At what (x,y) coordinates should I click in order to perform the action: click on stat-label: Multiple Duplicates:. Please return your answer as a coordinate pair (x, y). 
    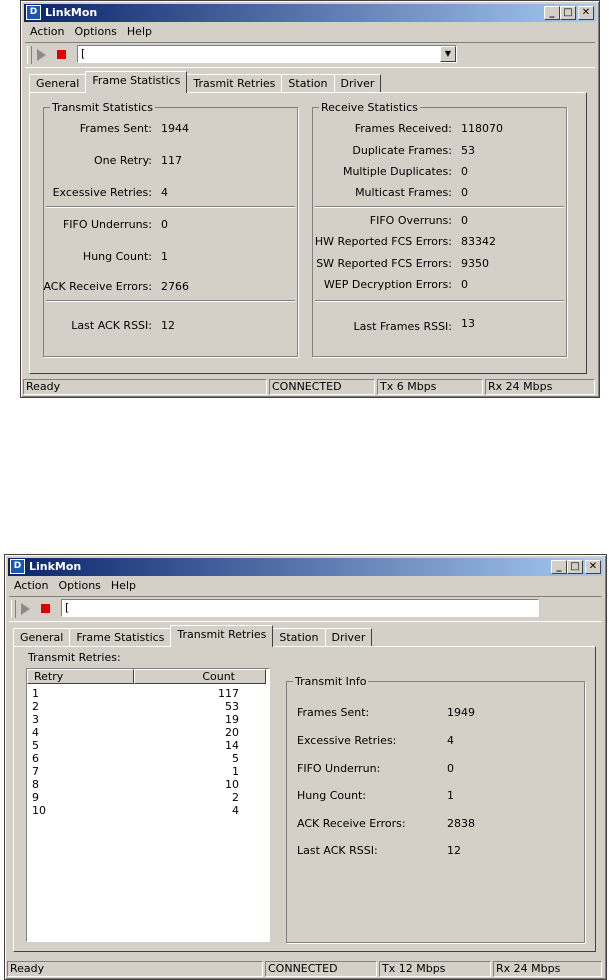
    Looking at the image, I should click on (397, 171).